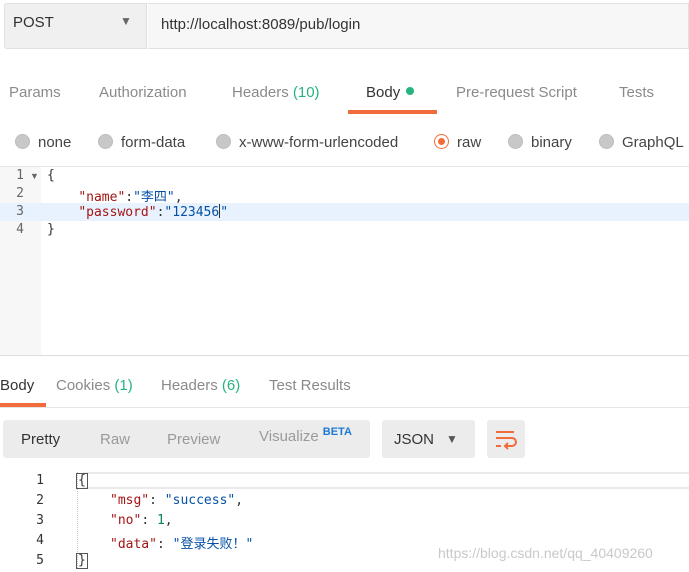 This screenshot has width=689, height=572. What do you see at coordinates (636, 92) in the screenshot?
I see `tab-tests: Tests` at bounding box center [636, 92].